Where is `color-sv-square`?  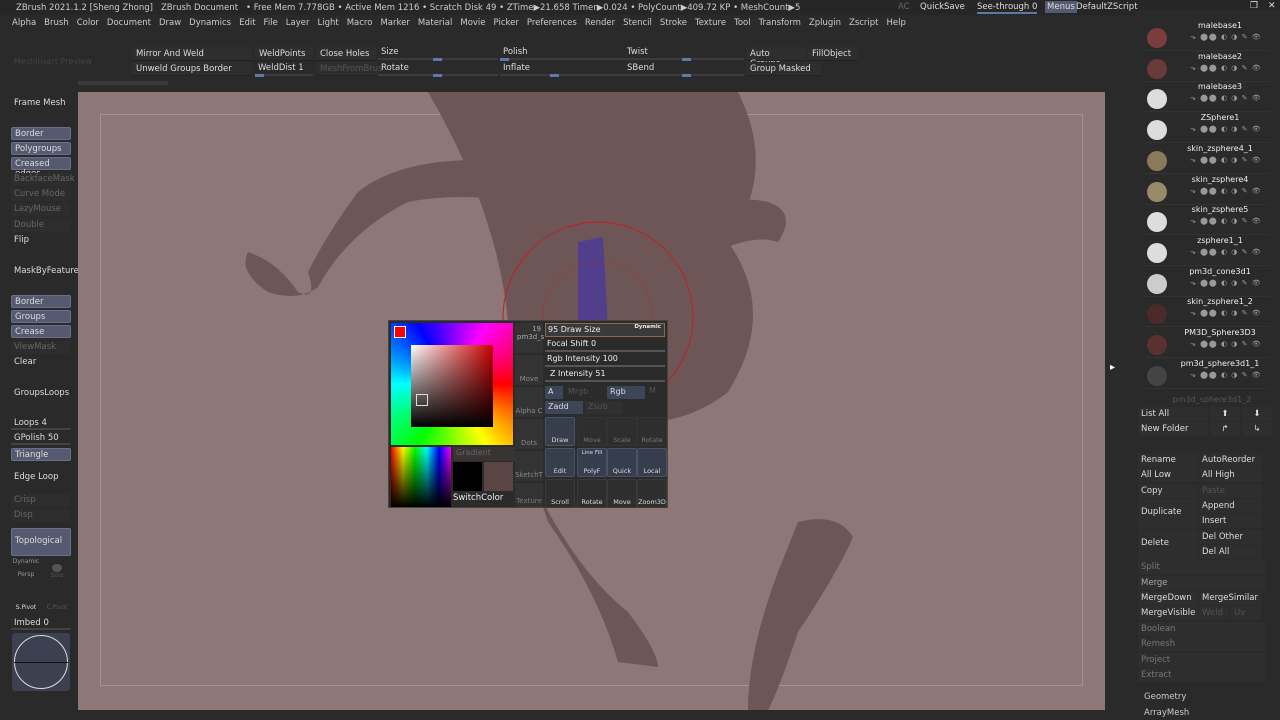 color-sv-square is located at coordinates (452, 386).